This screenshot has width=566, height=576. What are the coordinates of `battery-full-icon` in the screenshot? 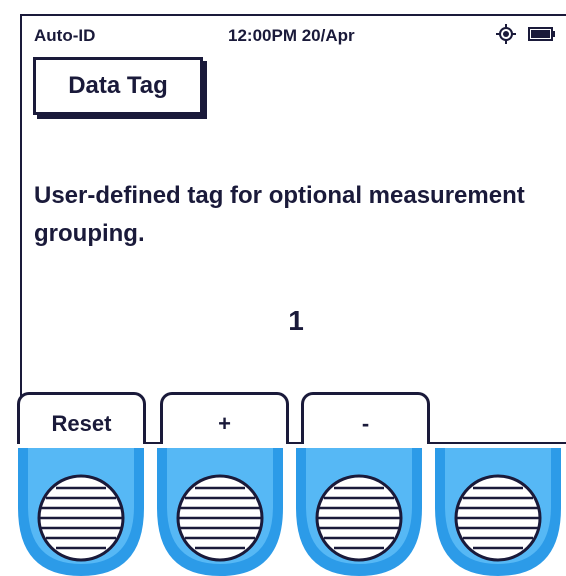 It's located at (541, 34).